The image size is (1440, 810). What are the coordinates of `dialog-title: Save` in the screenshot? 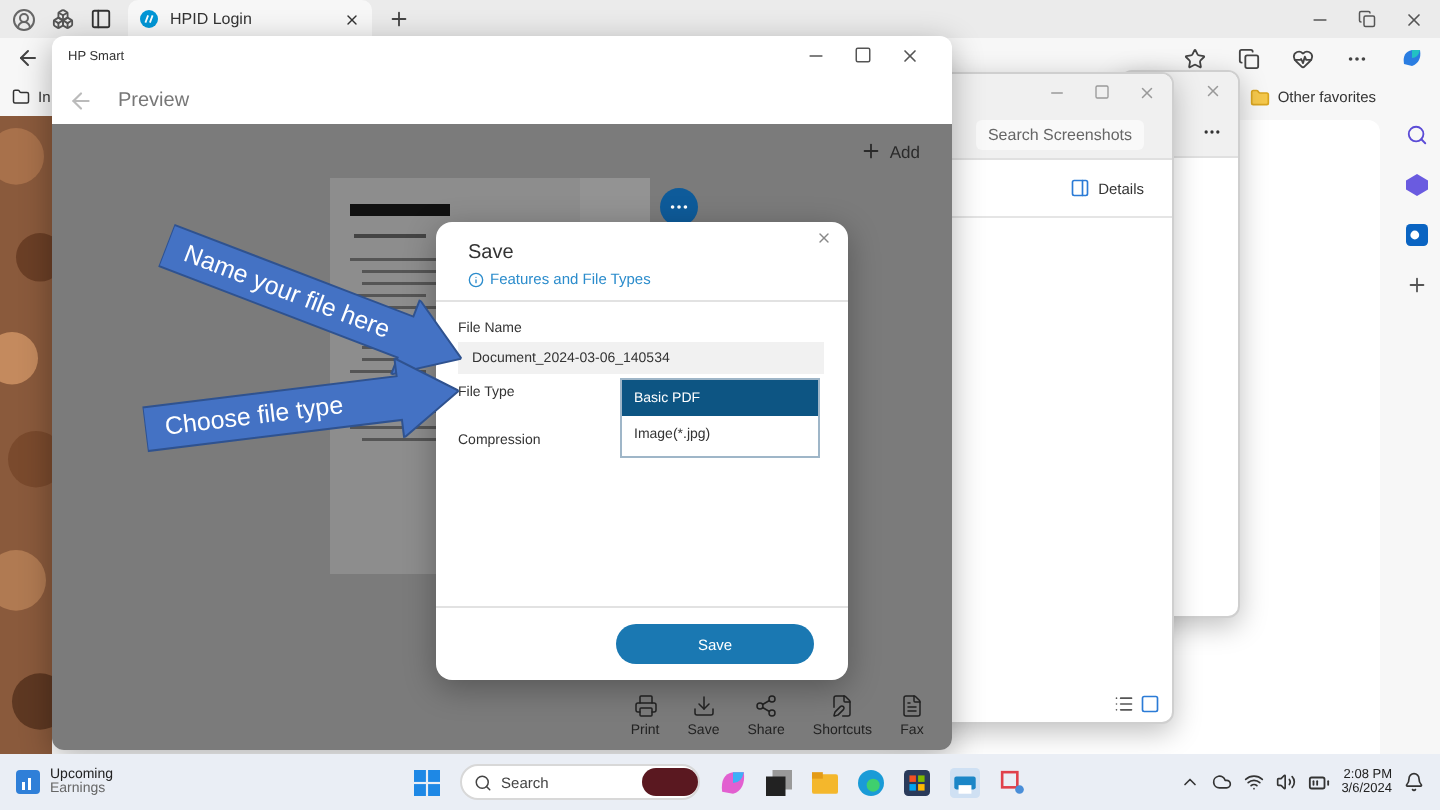 It's located at (492, 253).